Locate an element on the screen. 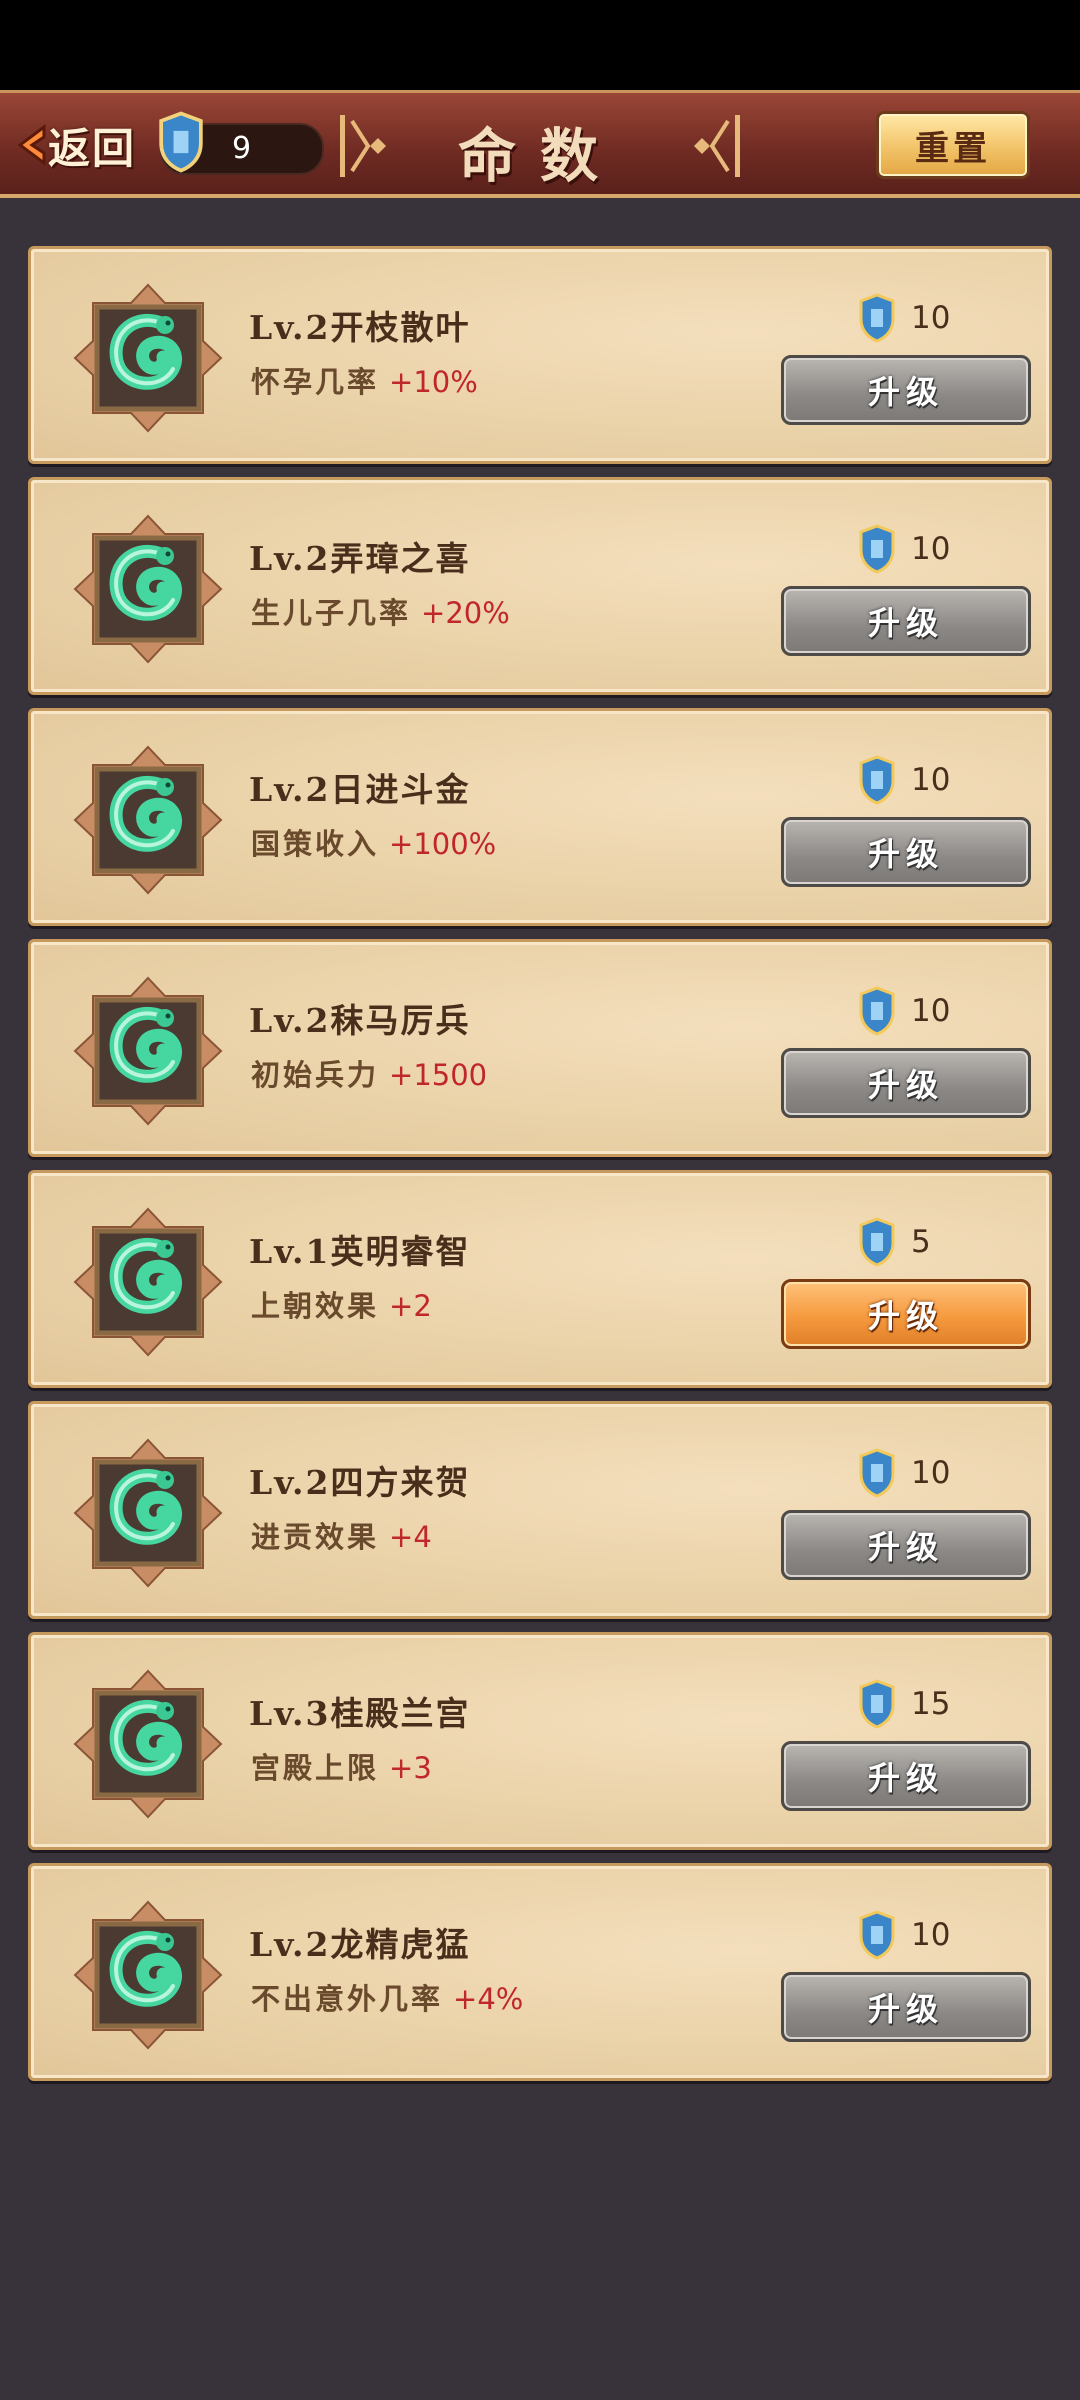 Image resolution: width=1080 pixels, height=2400 pixels. effect-label: 宫殿上限 is located at coordinates (315, 1768).